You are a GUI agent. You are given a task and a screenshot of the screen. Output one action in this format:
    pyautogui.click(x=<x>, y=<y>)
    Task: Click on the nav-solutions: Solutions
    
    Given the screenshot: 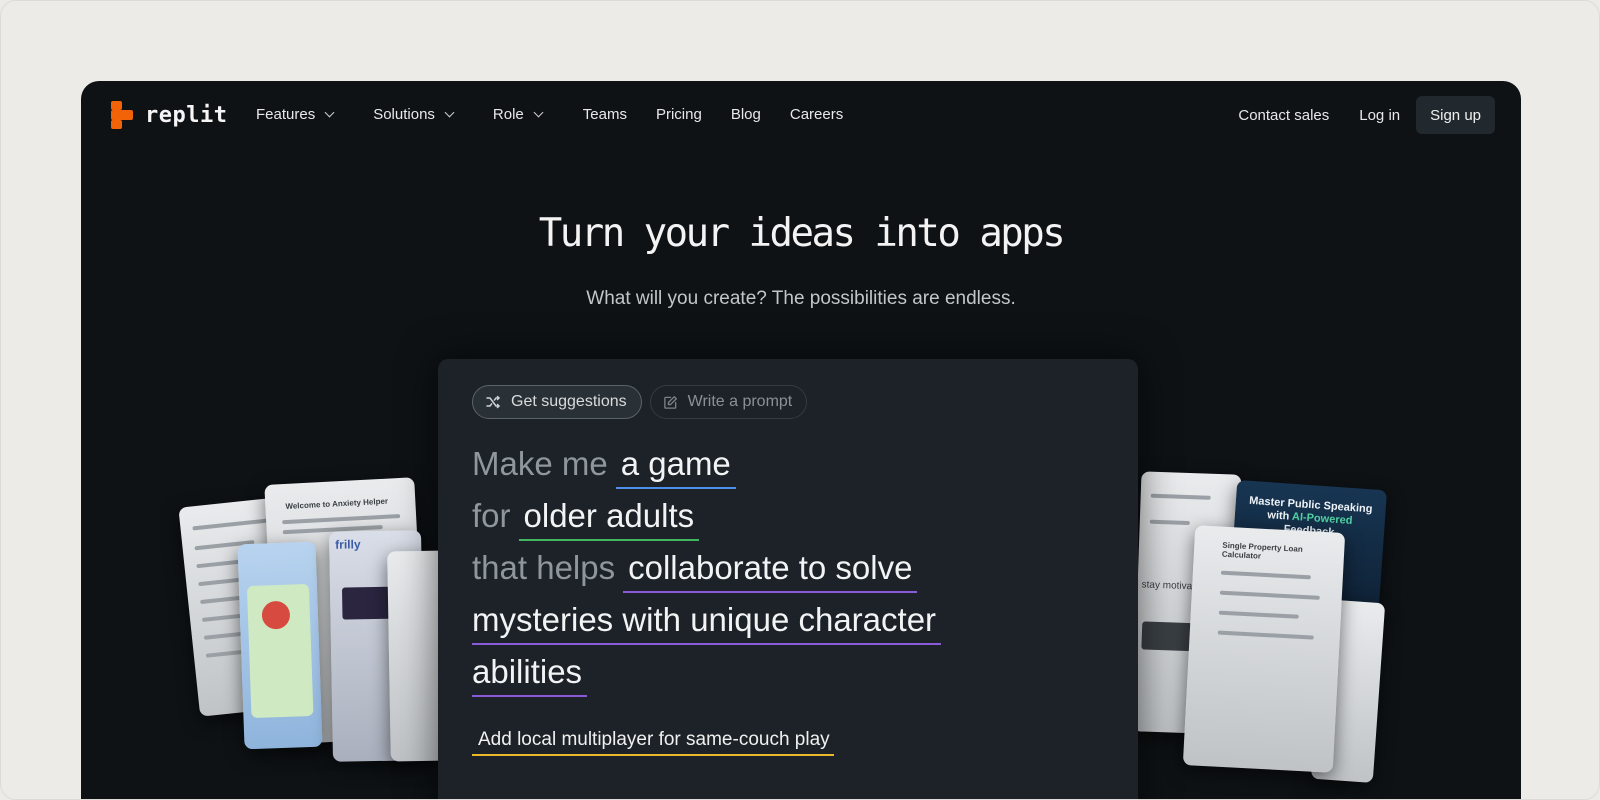 What is the action you would take?
    pyautogui.click(x=414, y=114)
    